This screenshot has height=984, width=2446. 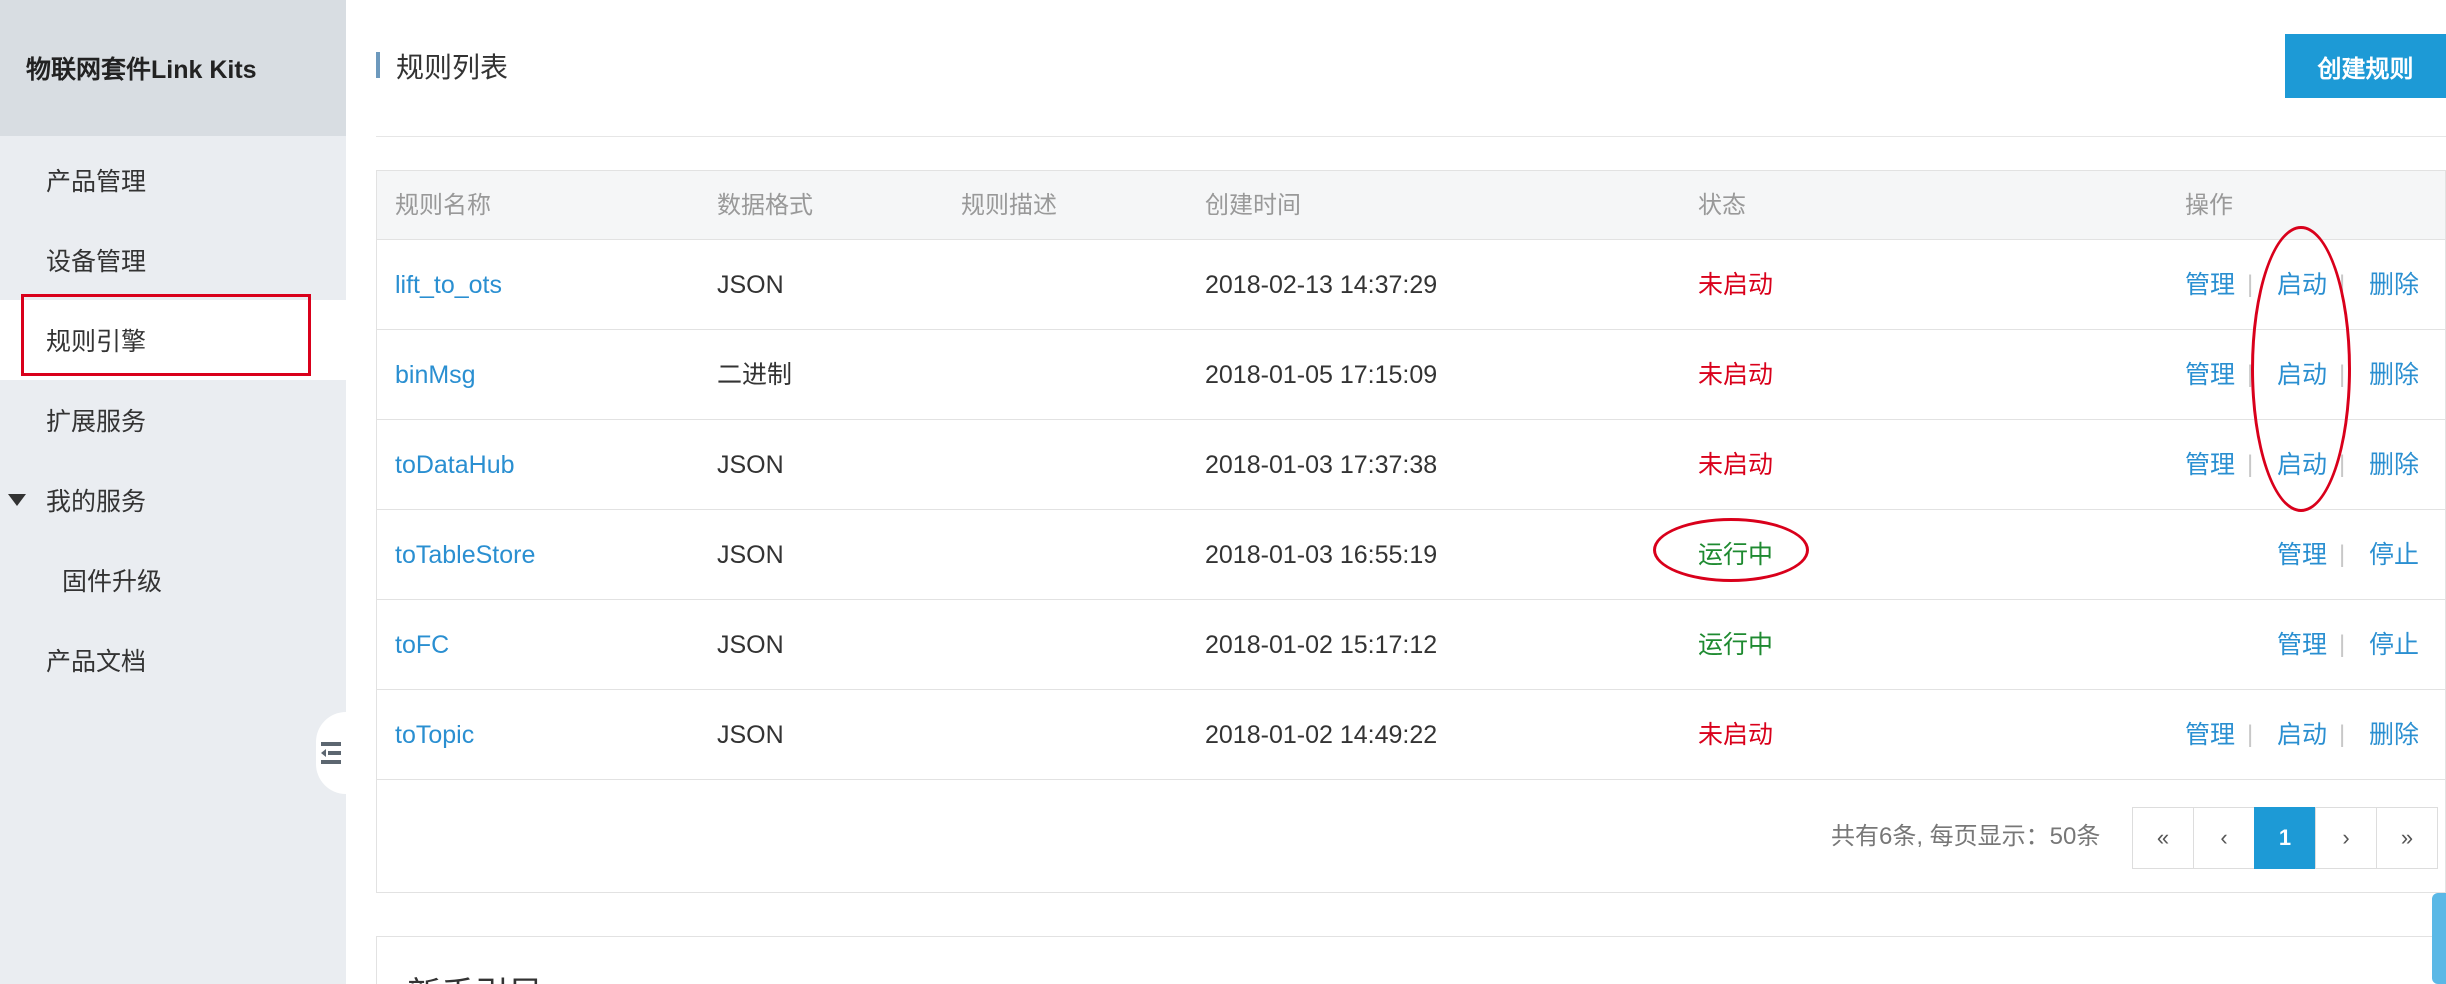 I want to click on product-title: 物联网套件Link Kits, so click(x=141, y=70).